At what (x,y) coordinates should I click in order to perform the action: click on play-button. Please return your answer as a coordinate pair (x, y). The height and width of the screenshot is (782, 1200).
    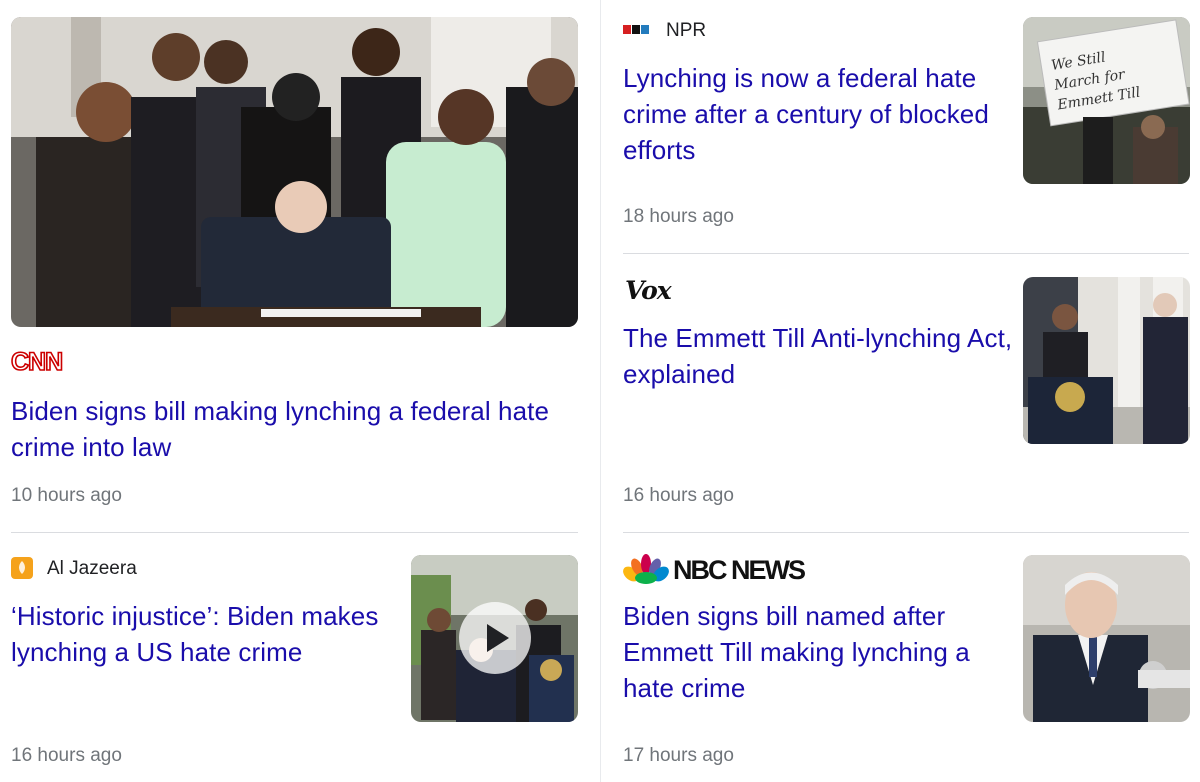
    Looking at the image, I should click on (495, 638).